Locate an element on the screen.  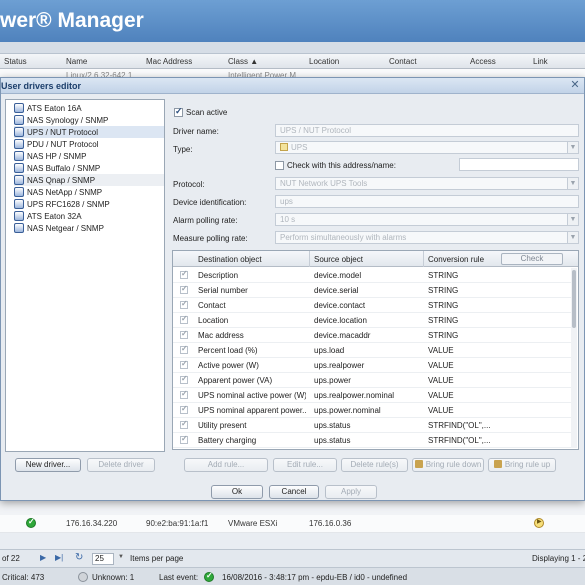
tree-item: ATS Eaton 16A is located at coordinates (89, 108).